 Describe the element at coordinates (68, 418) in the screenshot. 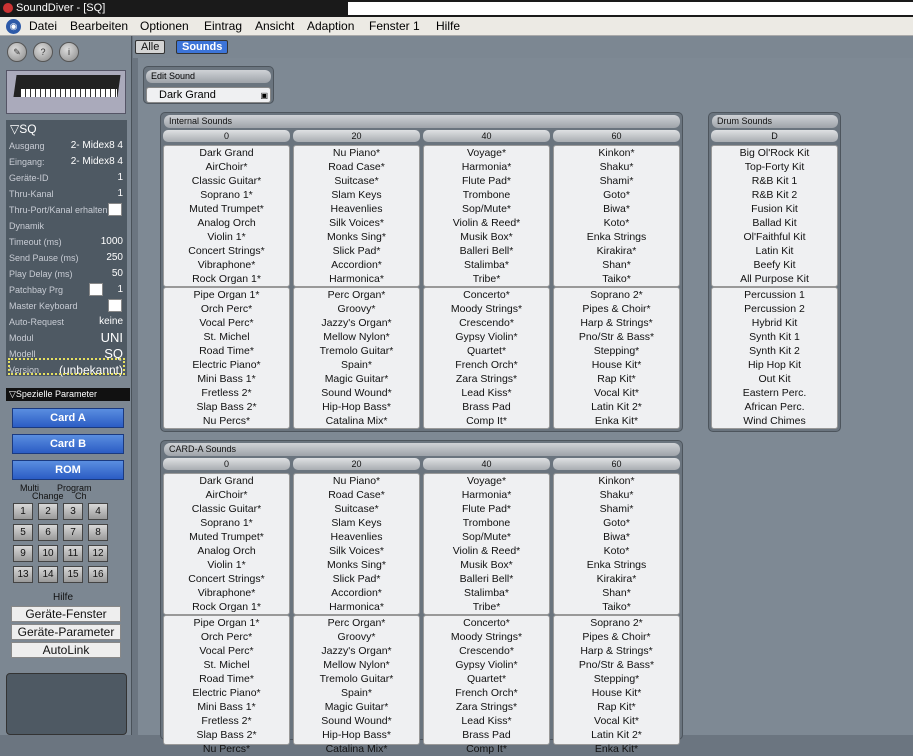

I see `card-a-button: Card A` at that location.